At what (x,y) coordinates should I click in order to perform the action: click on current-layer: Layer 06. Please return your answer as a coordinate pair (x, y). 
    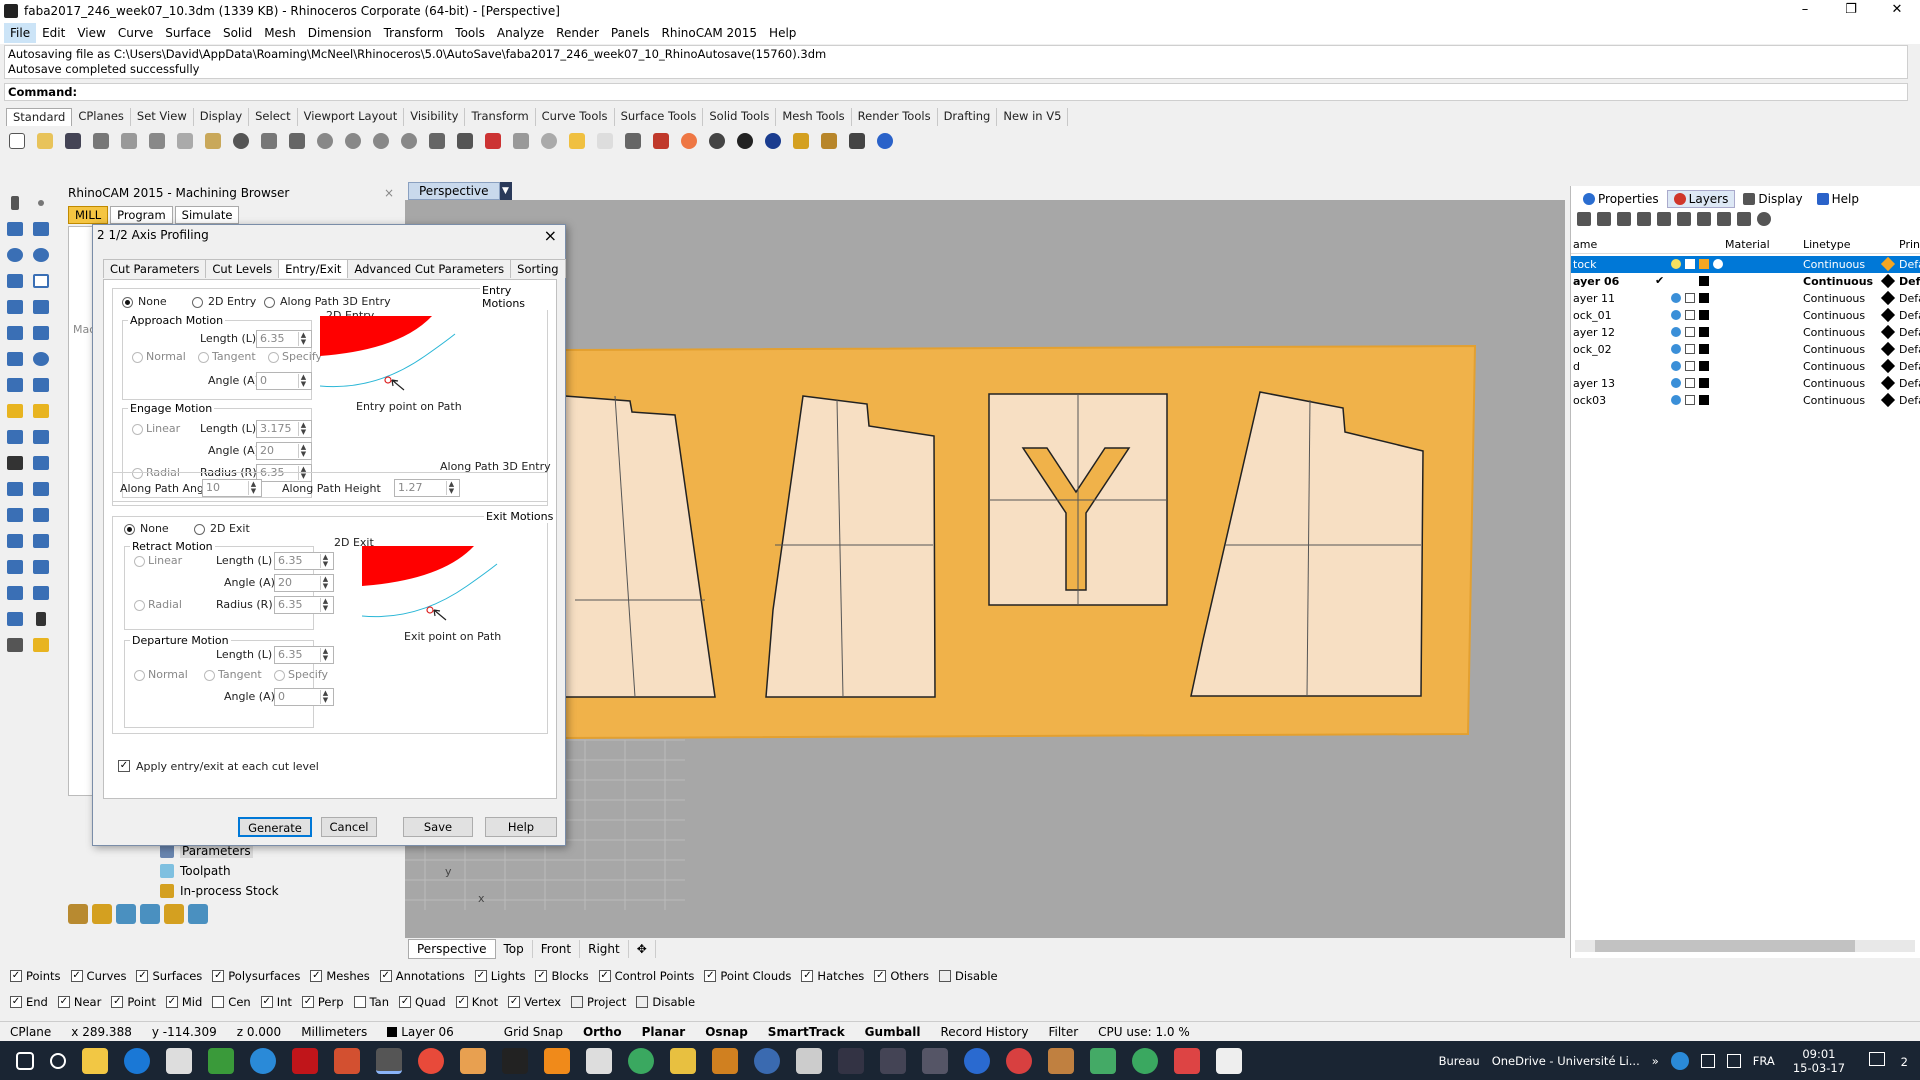
    Looking at the image, I should click on (420, 1032).